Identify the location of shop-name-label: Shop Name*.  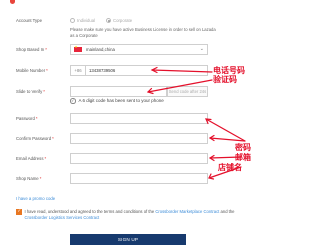
(29, 178).